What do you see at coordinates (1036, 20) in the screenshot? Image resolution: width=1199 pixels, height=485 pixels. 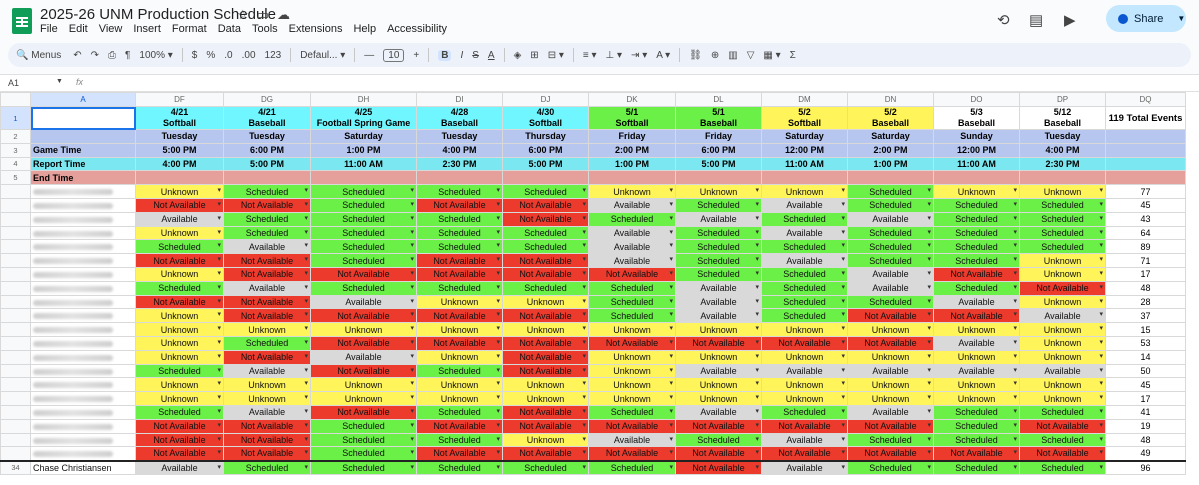 I see `comments-icon: ▤` at bounding box center [1036, 20].